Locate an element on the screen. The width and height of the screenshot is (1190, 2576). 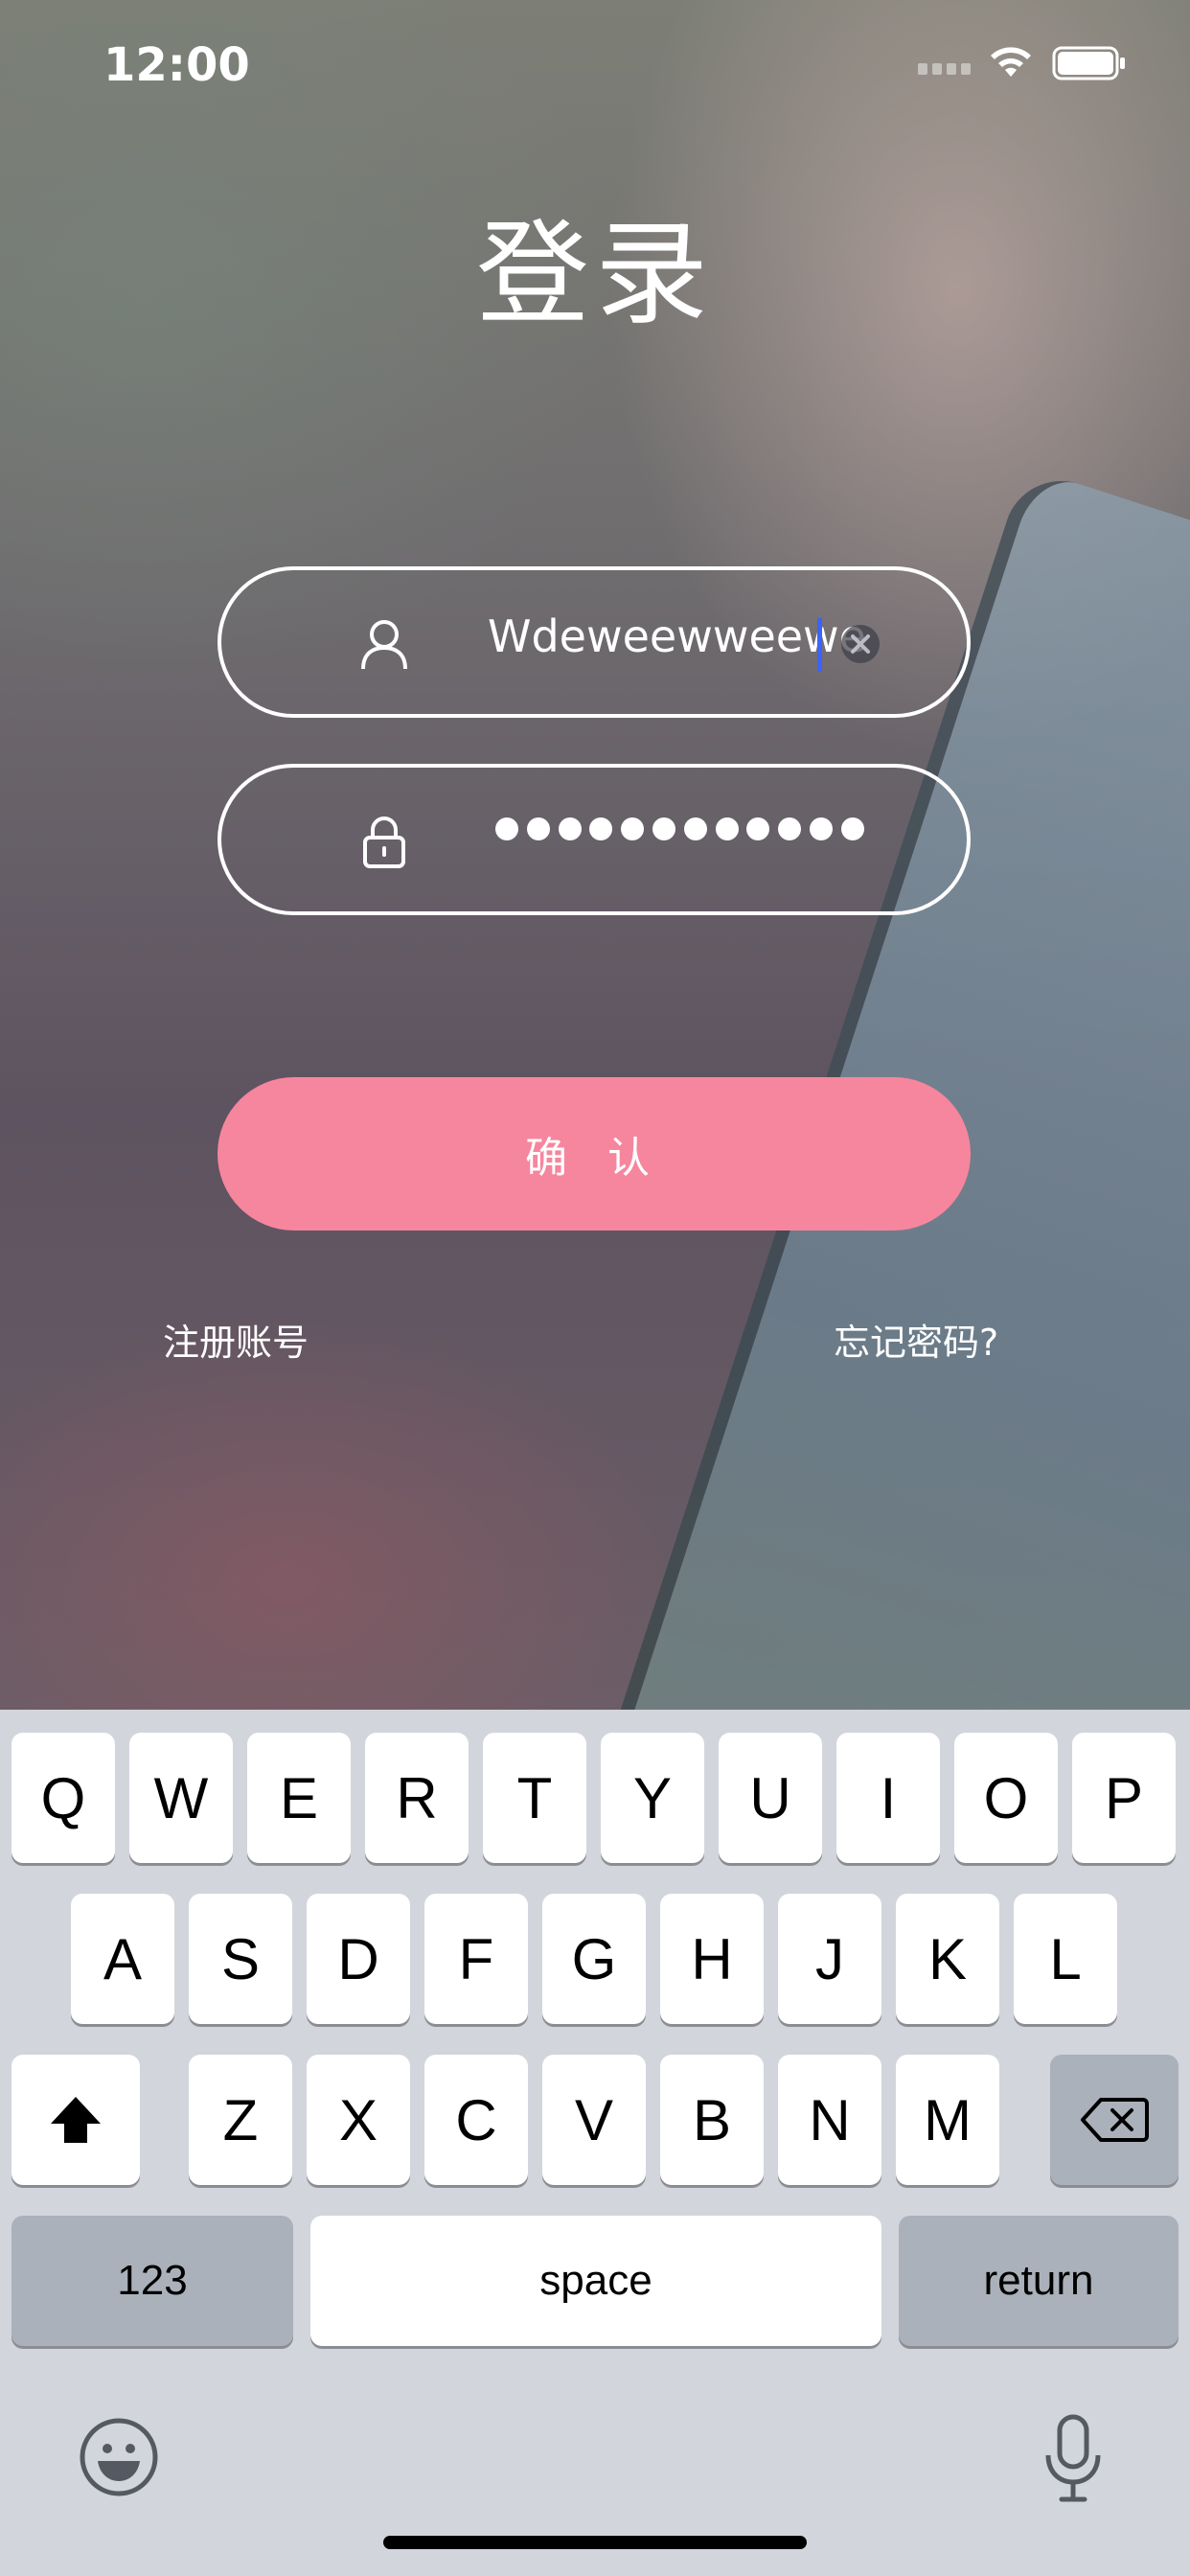
home-indicator is located at coordinates (595, 2542).